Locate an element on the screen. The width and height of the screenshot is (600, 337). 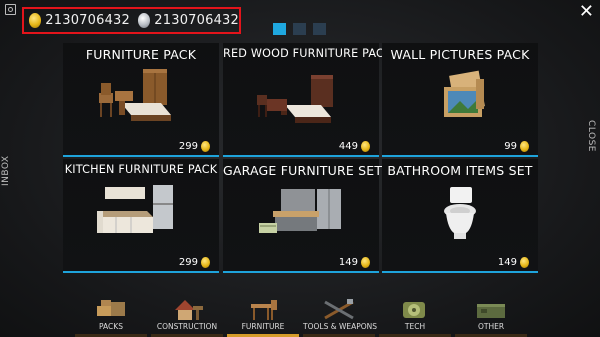
tab-label: OTHER is located at coordinates (491, 326).